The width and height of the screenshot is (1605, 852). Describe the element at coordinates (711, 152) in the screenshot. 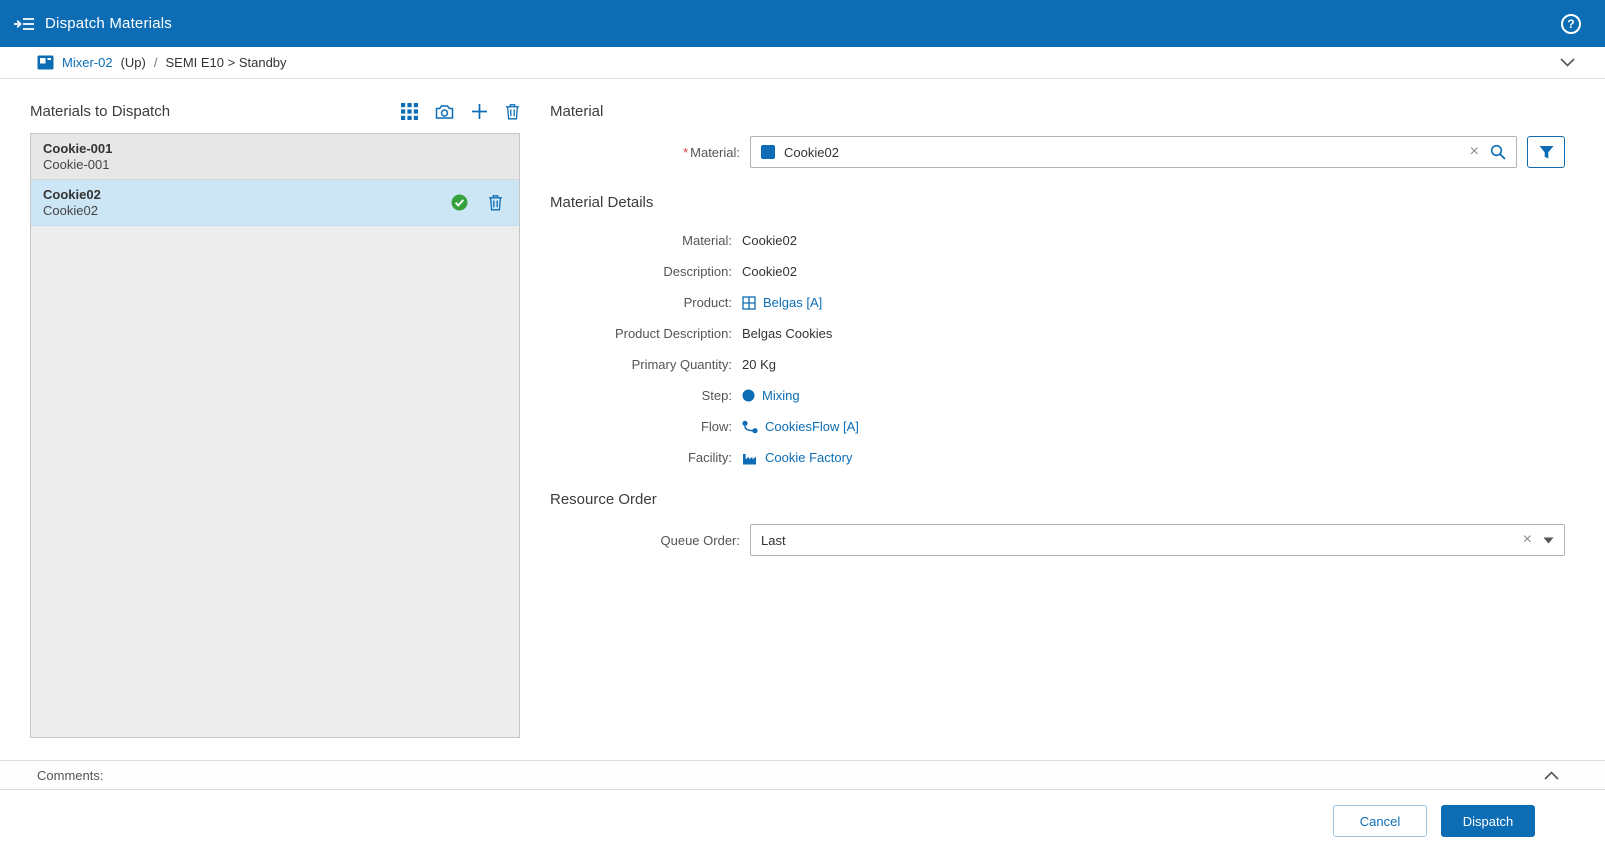

I see `material-field-label: * Material:` at that location.